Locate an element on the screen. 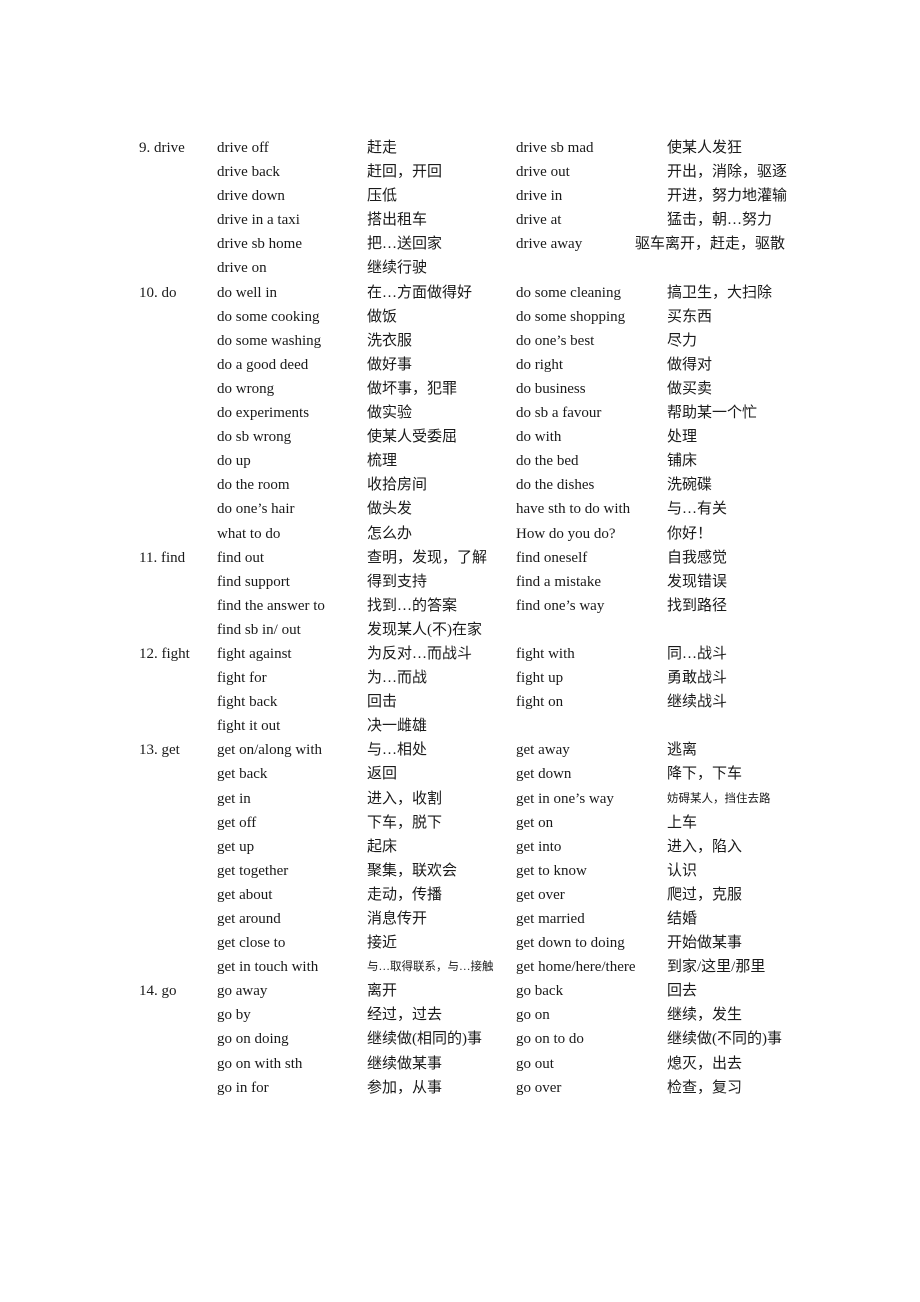  phrase-1: do some washing is located at coordinates (269, 340).